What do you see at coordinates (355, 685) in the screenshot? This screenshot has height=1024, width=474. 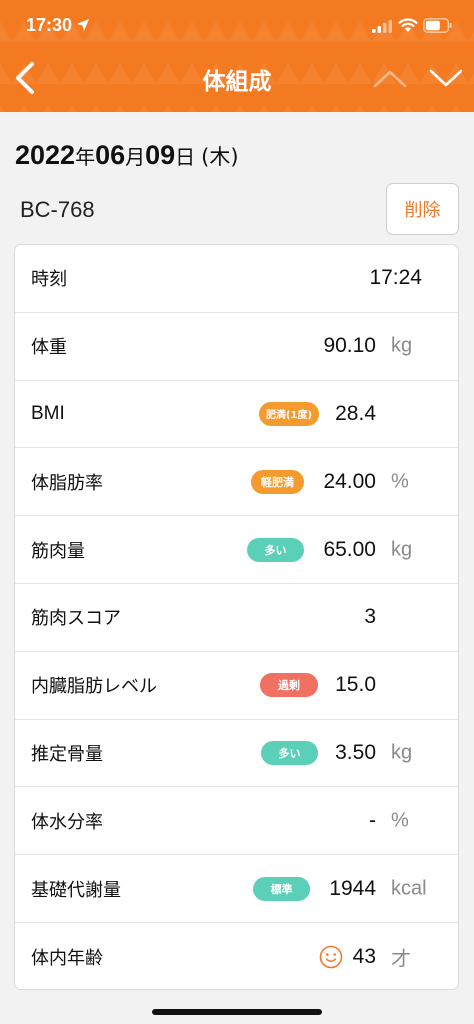 I see `row-value: 15.0` at bounding box center [355, 685].